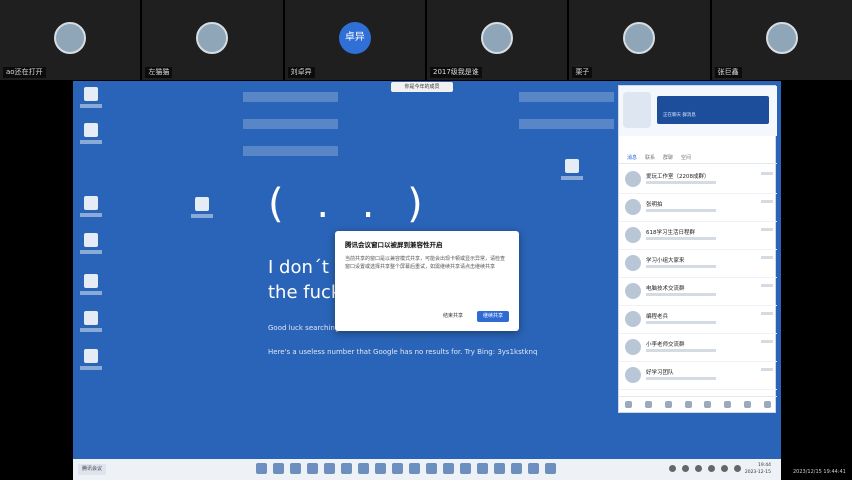  I want to click on error-face: ( . . ), so click(350, 204).